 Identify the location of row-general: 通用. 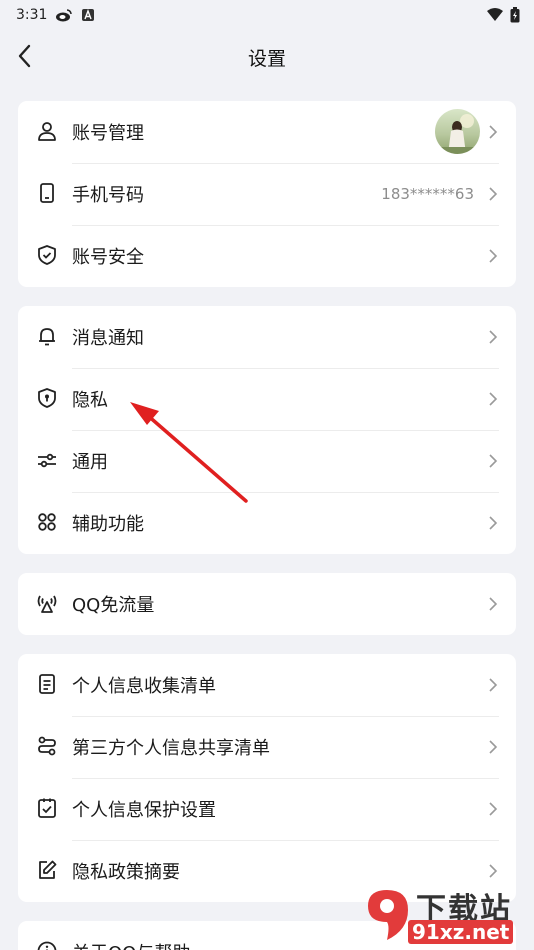
(267, 461).